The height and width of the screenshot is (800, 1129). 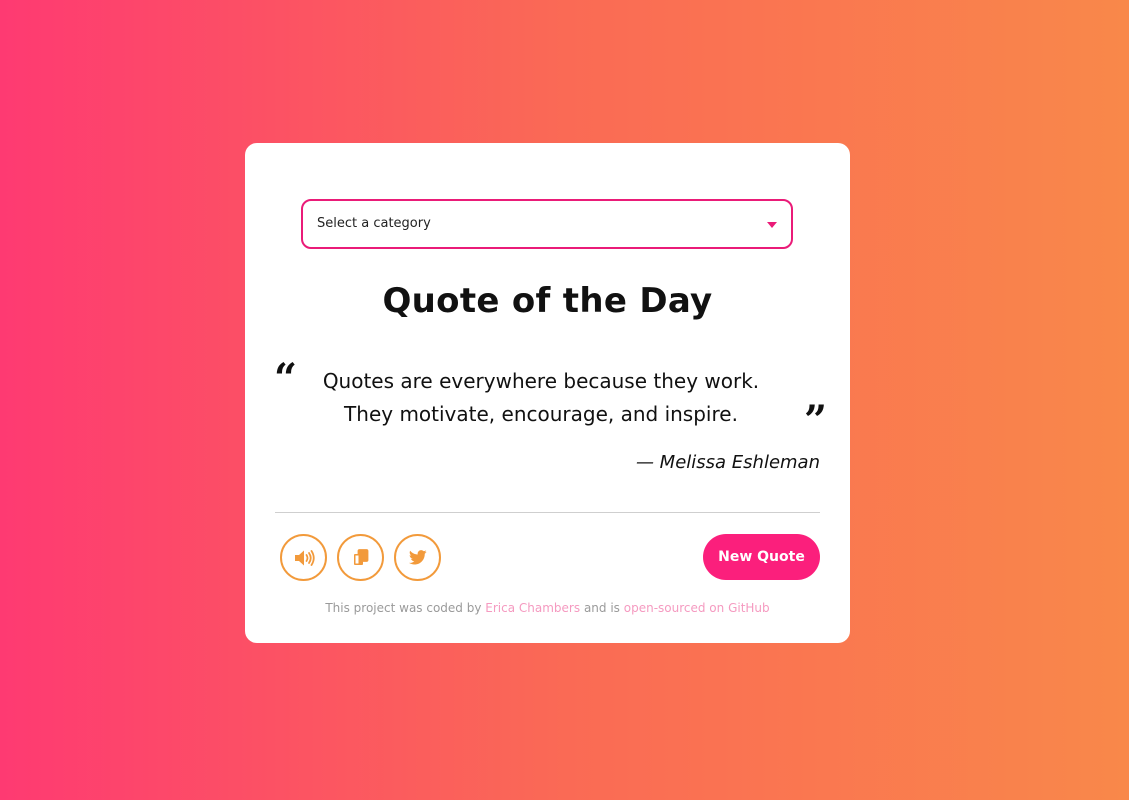 What do you see at coordinates (403, 608) in the screenshot?
I see `footer-prefix: This project was coded by` at bounding box center [403, 608].